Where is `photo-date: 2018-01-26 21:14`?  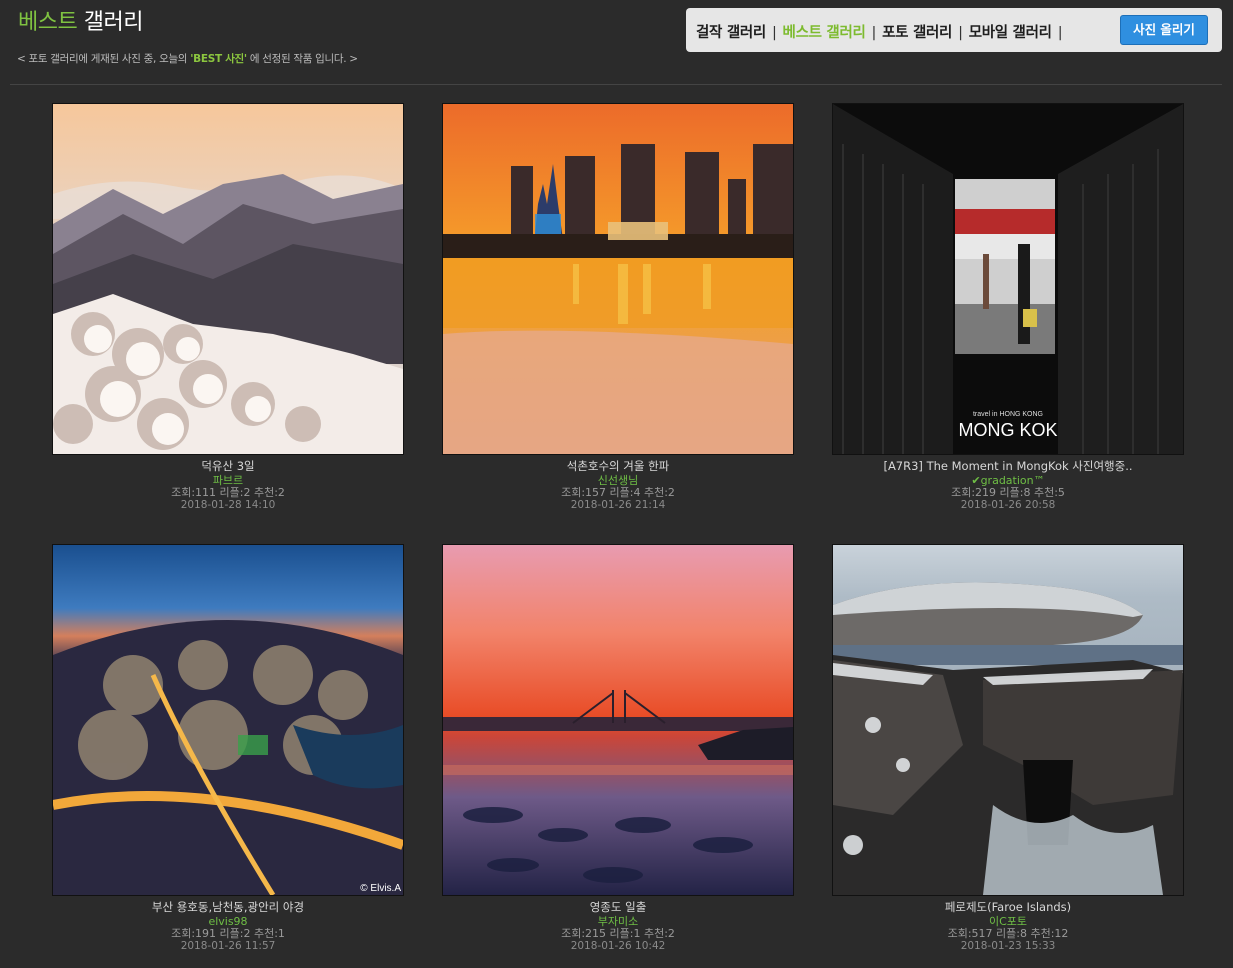
photo-date: 2018-01-26 21:14 is located at coordinates (618, 505).